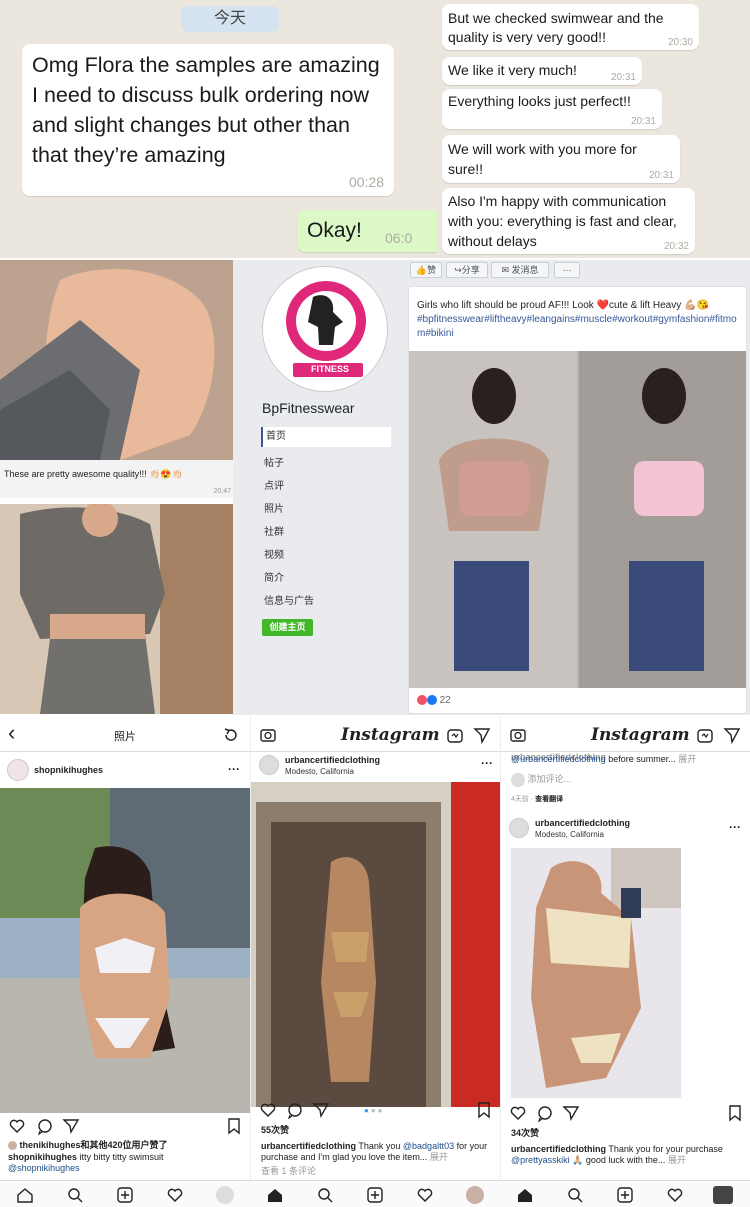 The width and height of the screenshot is (750, 1207). What do you see at coordinates (458, 270) in the screenshot?
I see `share-icon: ↪` at bounding box center [458, 270].